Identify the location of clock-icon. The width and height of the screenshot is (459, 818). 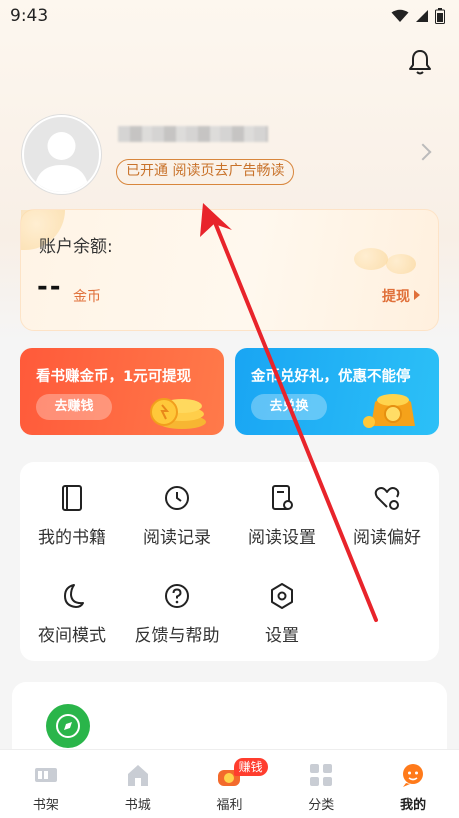
(177, 498).